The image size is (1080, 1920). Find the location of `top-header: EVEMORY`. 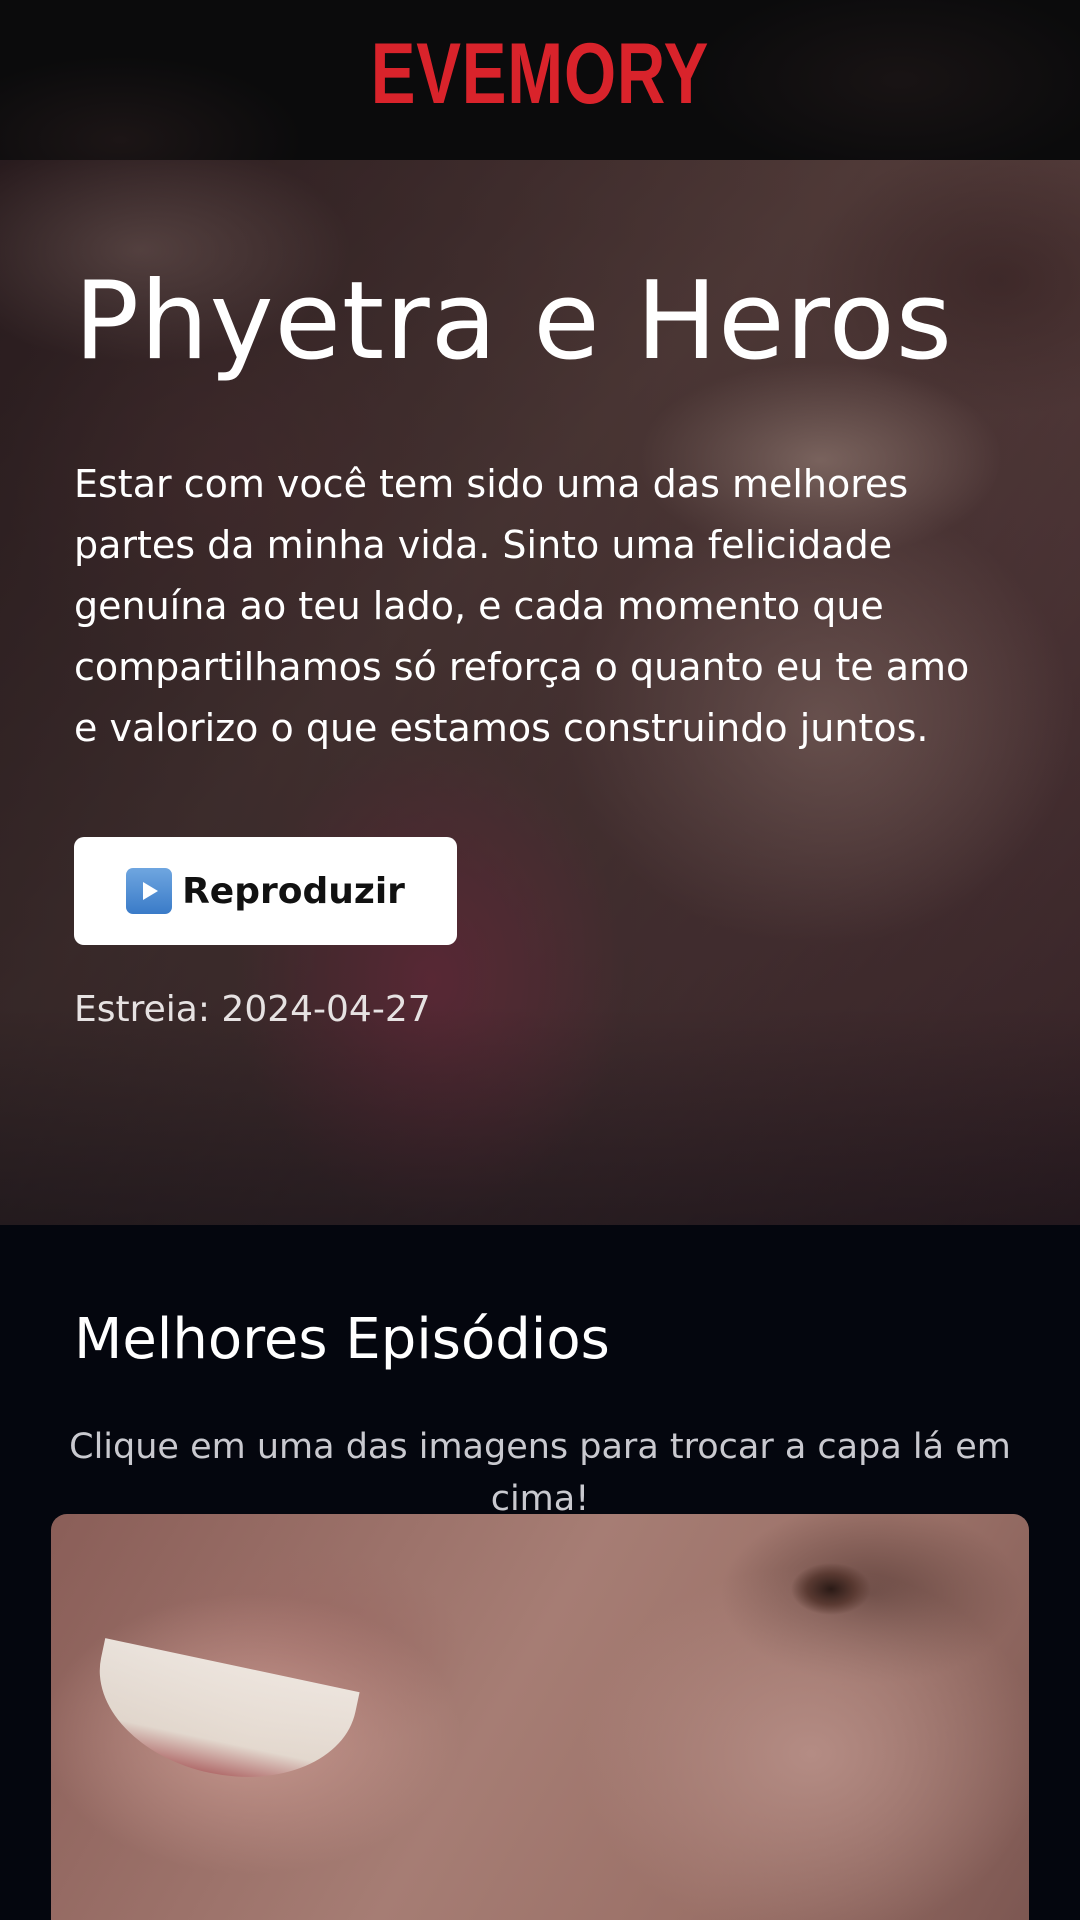

top-header: EVEMORY is located at coordinates (540, 80).